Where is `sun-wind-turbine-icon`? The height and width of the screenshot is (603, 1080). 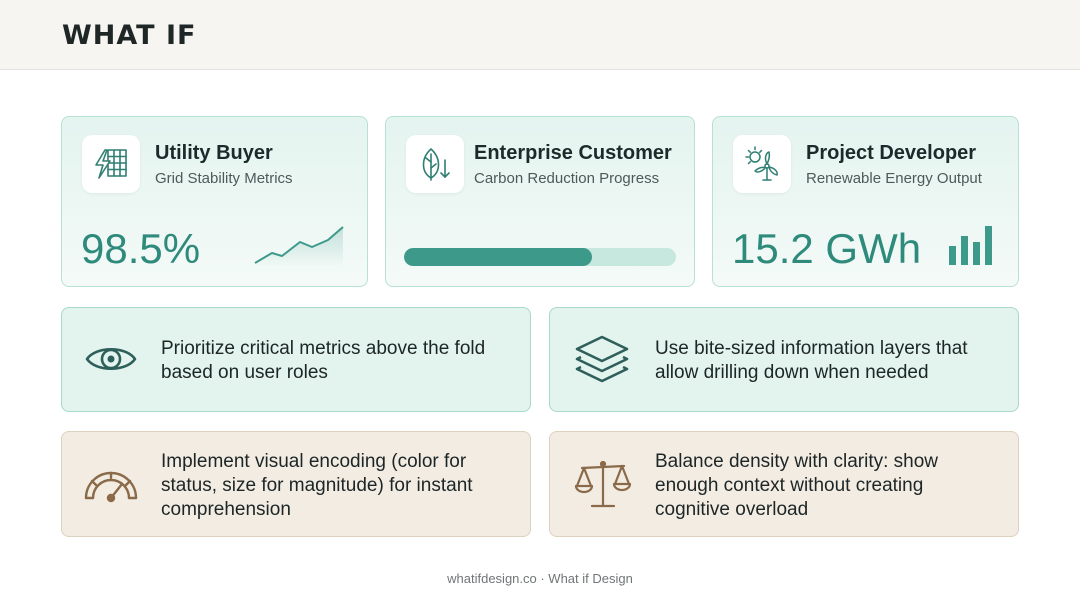 sun-wind-turbine-icon is located at coordinates (762, 164).